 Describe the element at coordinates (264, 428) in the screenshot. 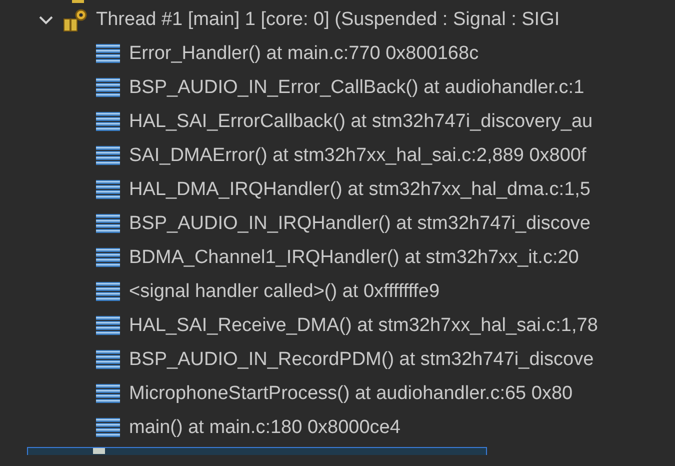

I see `stack-frame-label: main() at main.c:180 0x8000ce4` at that location.